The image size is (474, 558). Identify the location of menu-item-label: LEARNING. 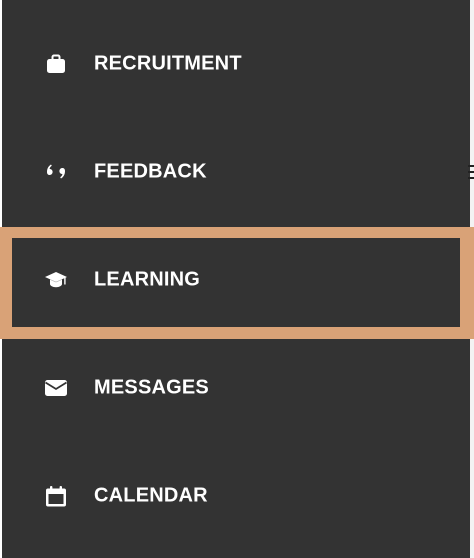
(147, 279).